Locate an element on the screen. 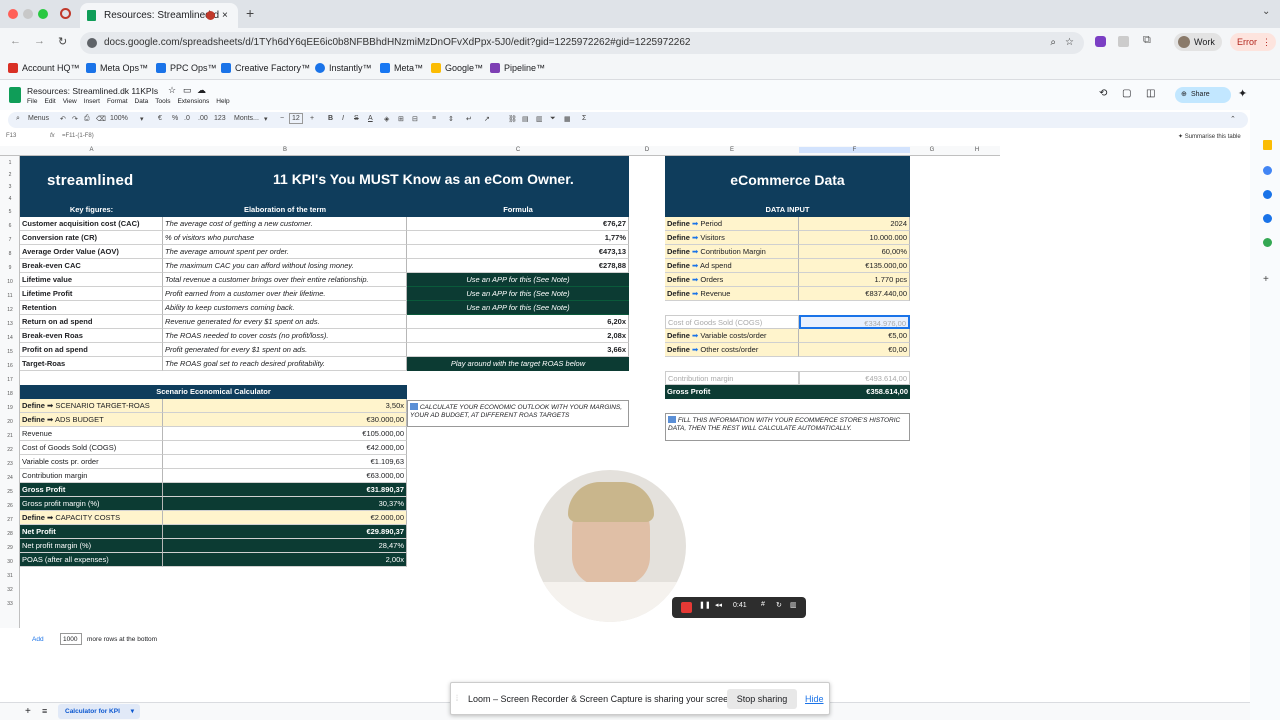  undo-icon: ↶ is located at coordinates (63, 119).